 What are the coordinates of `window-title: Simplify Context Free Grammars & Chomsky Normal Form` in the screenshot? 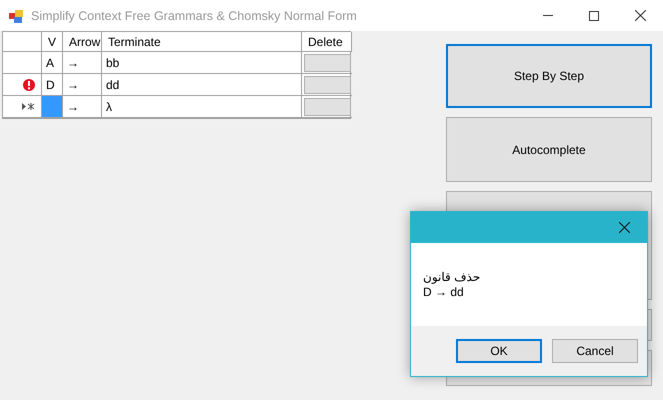 It's located at (194, 15).